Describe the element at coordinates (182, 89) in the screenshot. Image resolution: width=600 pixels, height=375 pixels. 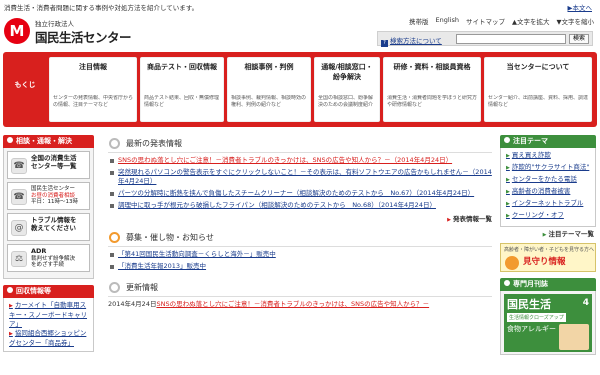
I see `gnav-item-product-tests: 商品テスト・回収情報 商品テスト結果、回収・無償修理情報など` at that location.